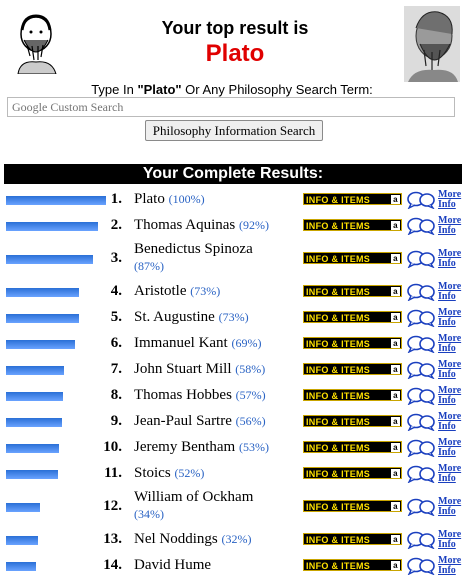  What do you see at coordinates (432, 44) in the screenshot?
I see `plato-bust-right-image` at bounding box center [432, 44].